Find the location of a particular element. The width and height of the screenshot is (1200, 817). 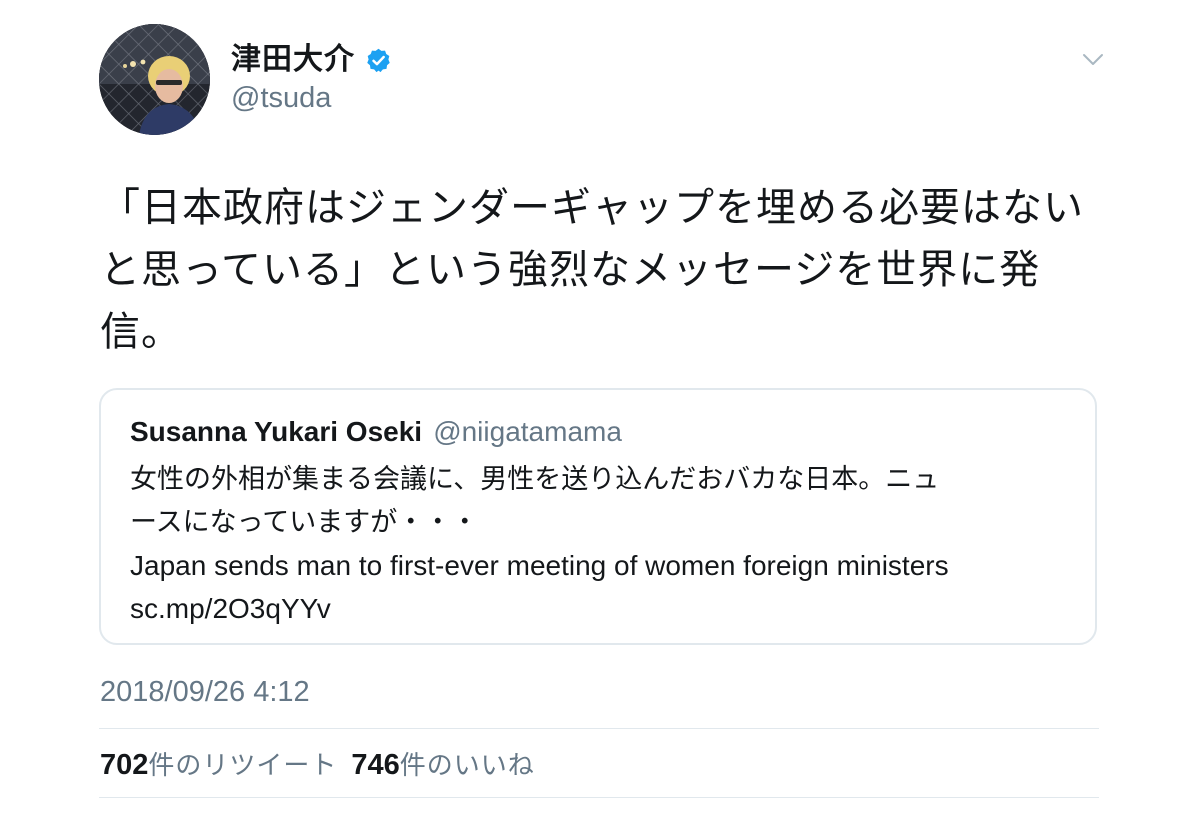

chevron-down-icon is located at coordinates (1093, 61).